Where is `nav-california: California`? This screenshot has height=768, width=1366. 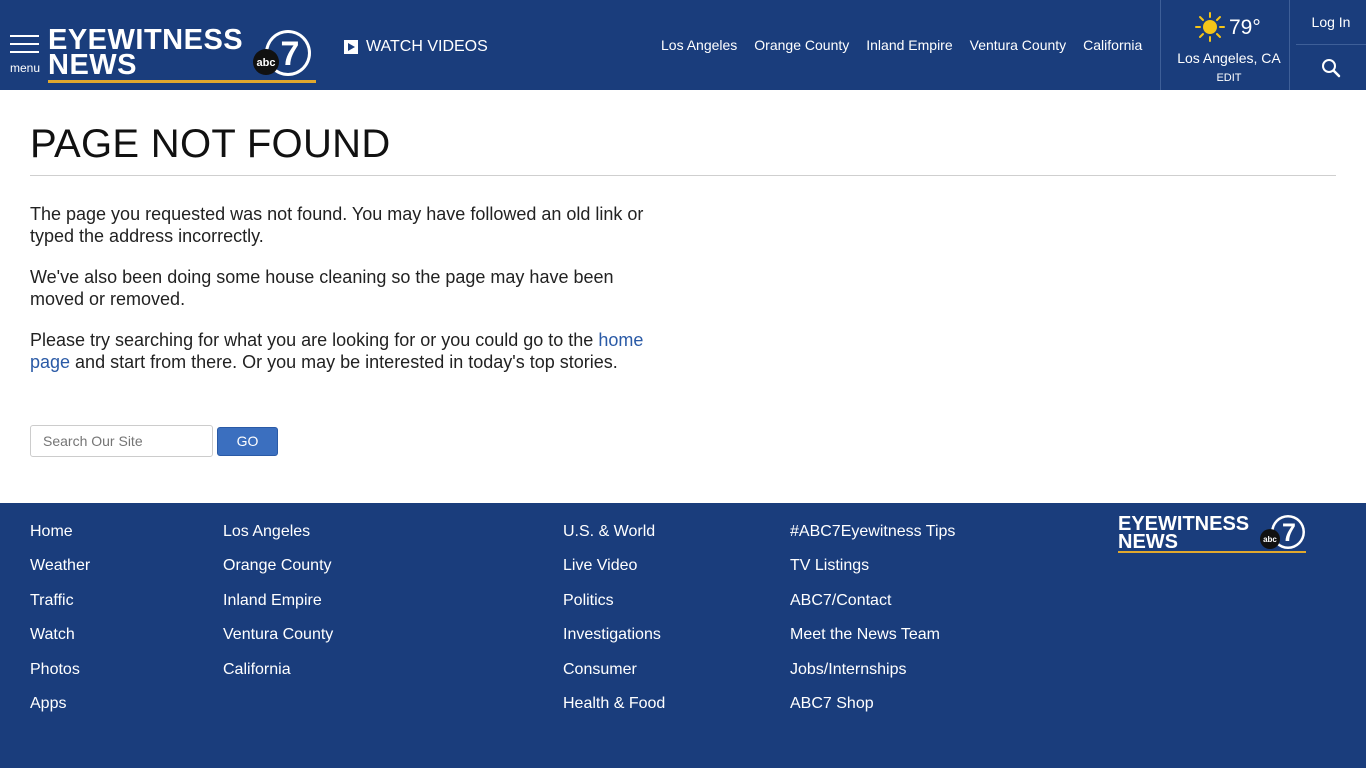
nav-california: California is located at coordinates (1112, 45).